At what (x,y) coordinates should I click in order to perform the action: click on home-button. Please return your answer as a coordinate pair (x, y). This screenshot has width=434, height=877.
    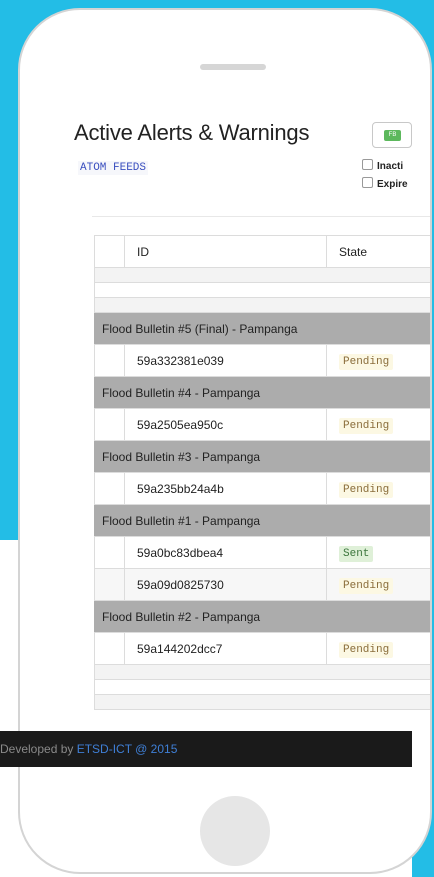
    Looking at the image, I should click on (235, 831).